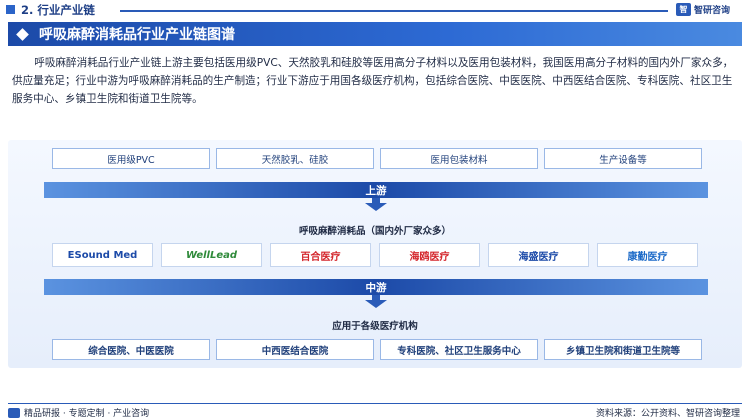  I want to click on welllead-logo: WellLead, so click(211, 255).